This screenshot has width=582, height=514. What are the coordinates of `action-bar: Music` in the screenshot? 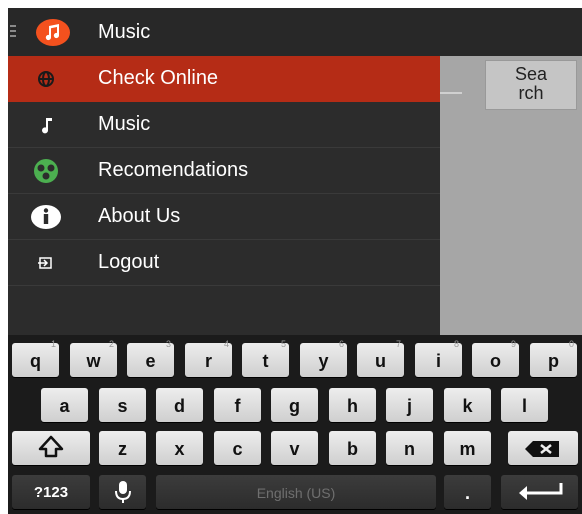 It's located at (295, 32).